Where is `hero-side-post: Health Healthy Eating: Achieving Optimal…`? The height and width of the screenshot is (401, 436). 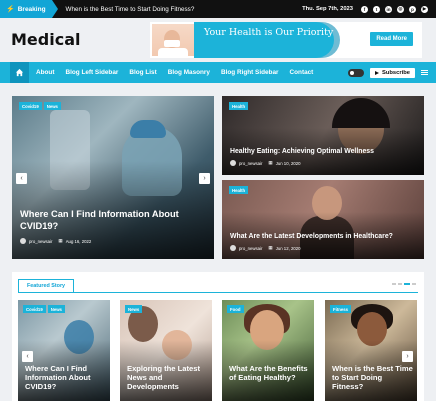
hero-side-post: Health Healthy Eating: Achieving Optimal… is located at coordinates (323, 135).